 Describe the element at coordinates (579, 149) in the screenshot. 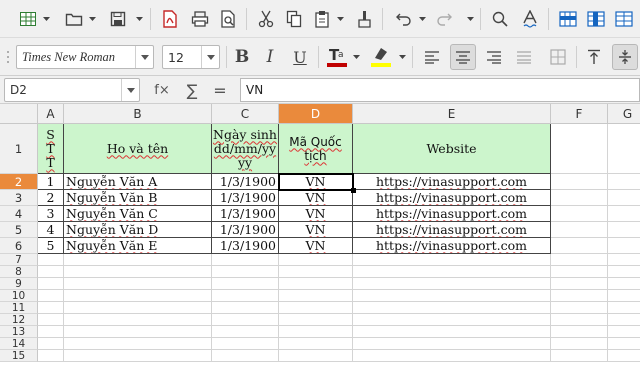

I see `cell-f1` at that location.